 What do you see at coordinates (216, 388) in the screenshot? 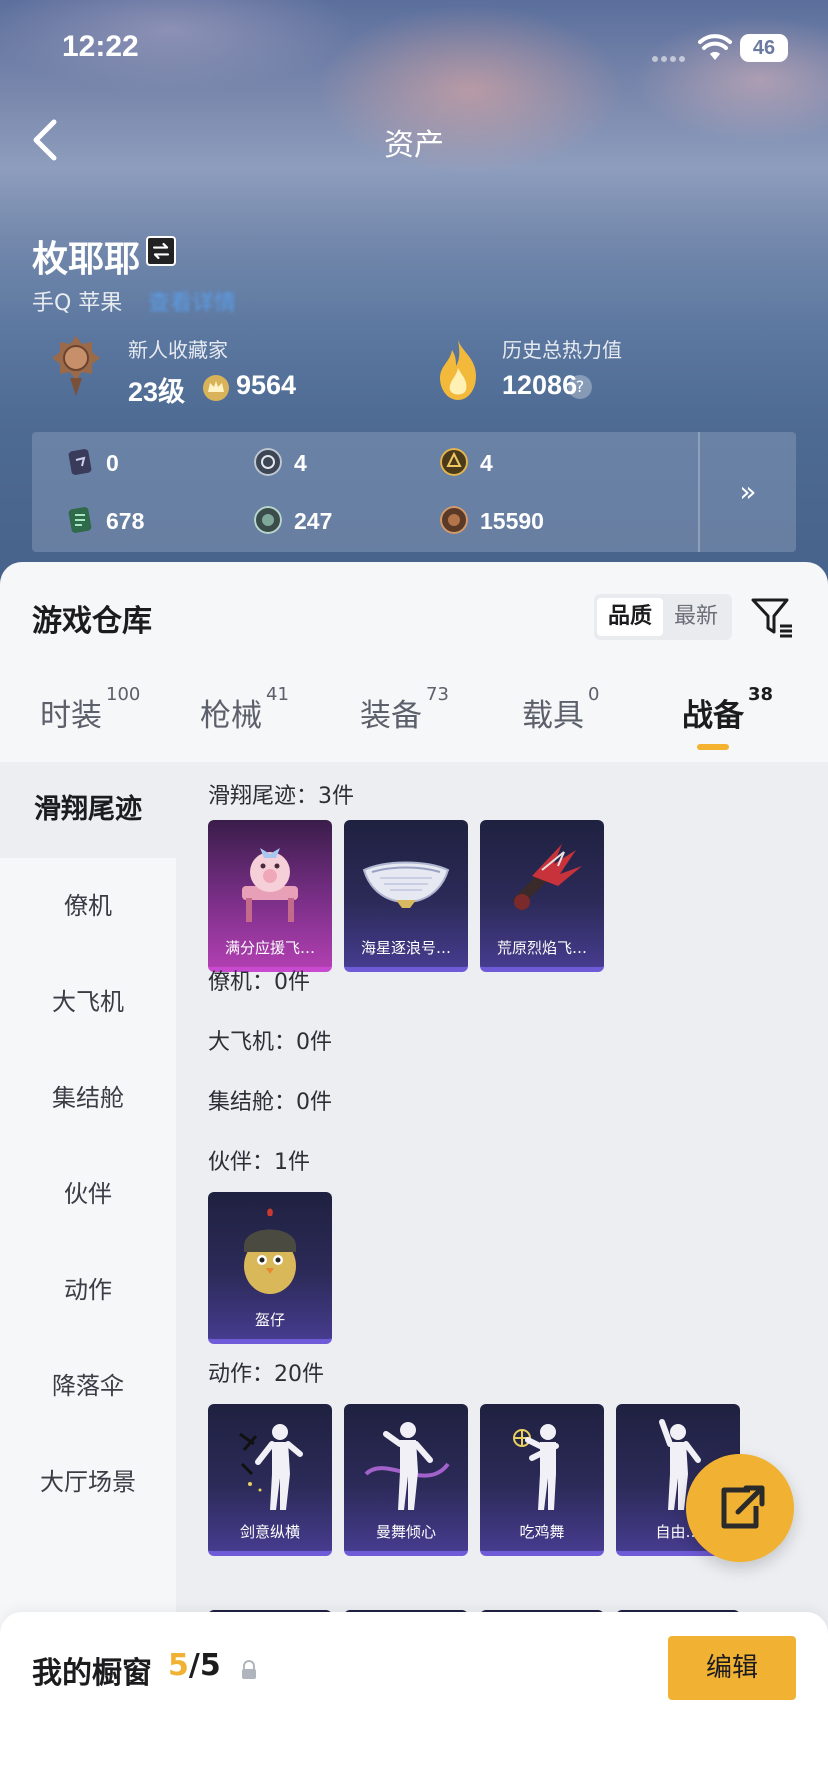
I see `crown-coin-icon` at bounding box center [216, 388].